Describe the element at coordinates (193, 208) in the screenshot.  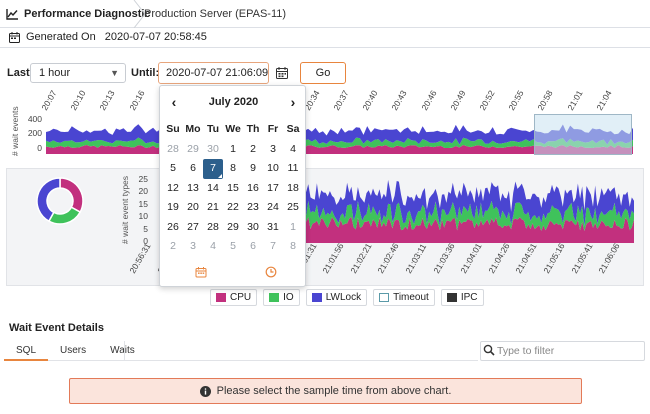
I see `datepicker-day: 20` at that location.